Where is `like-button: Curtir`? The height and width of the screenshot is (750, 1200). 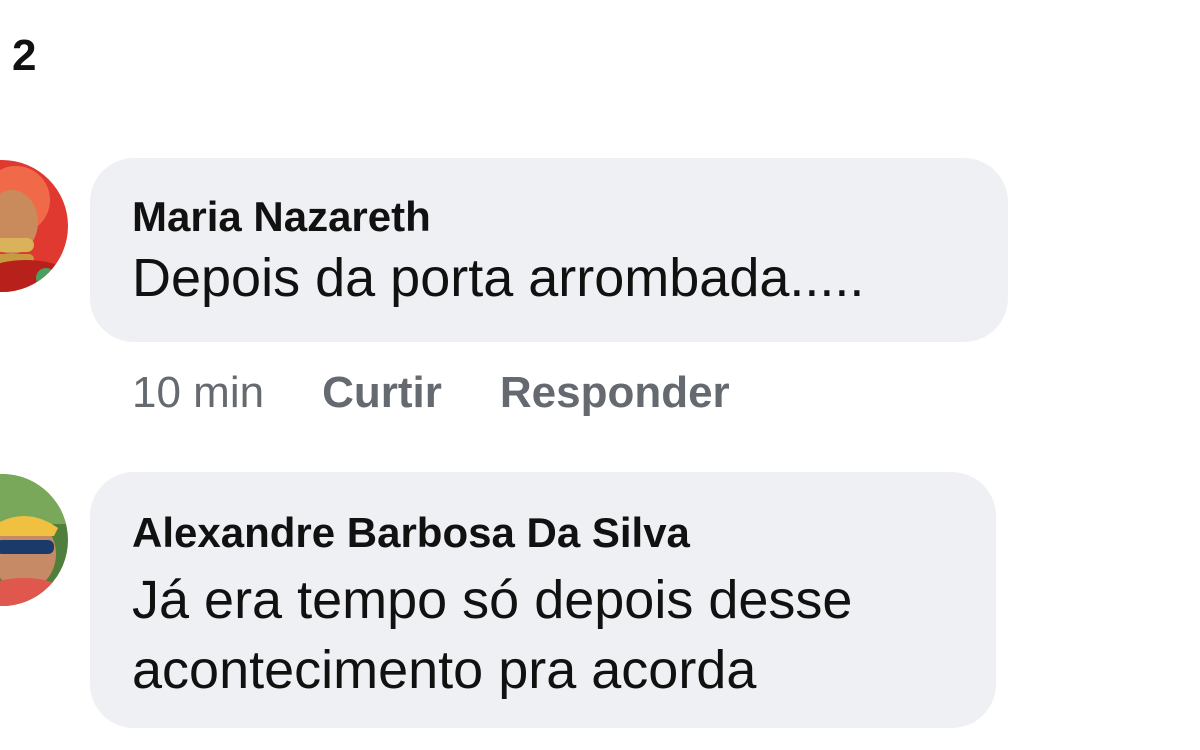
like-button: Curtir is located at coordinates (382, 393).